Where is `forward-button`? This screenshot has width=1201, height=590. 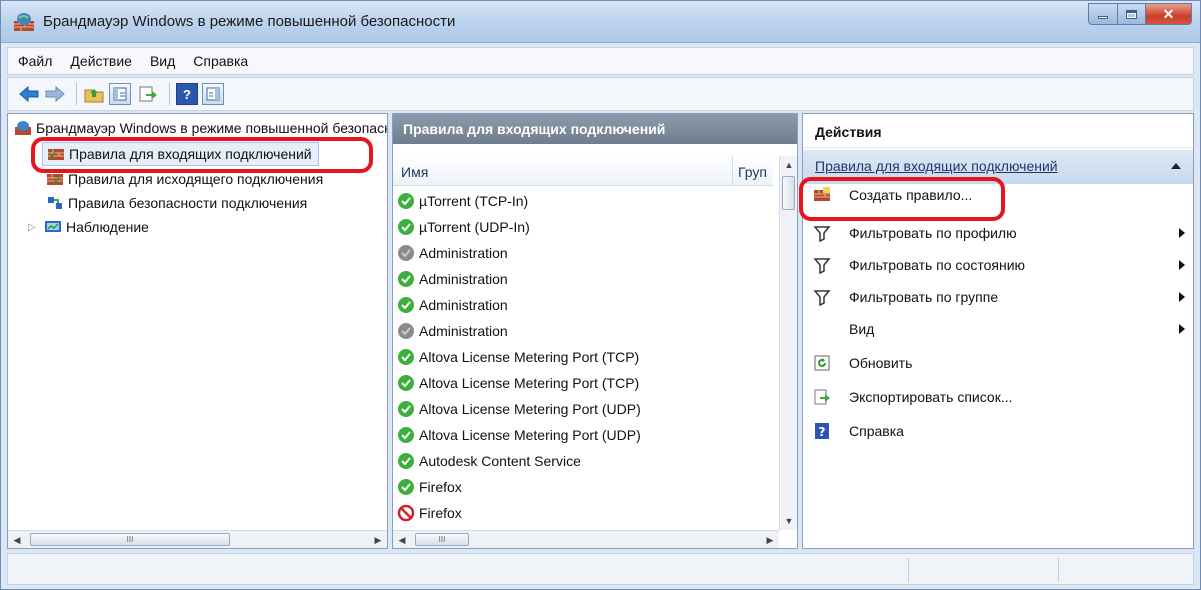 forward-button is located at coordinates (55, 94).